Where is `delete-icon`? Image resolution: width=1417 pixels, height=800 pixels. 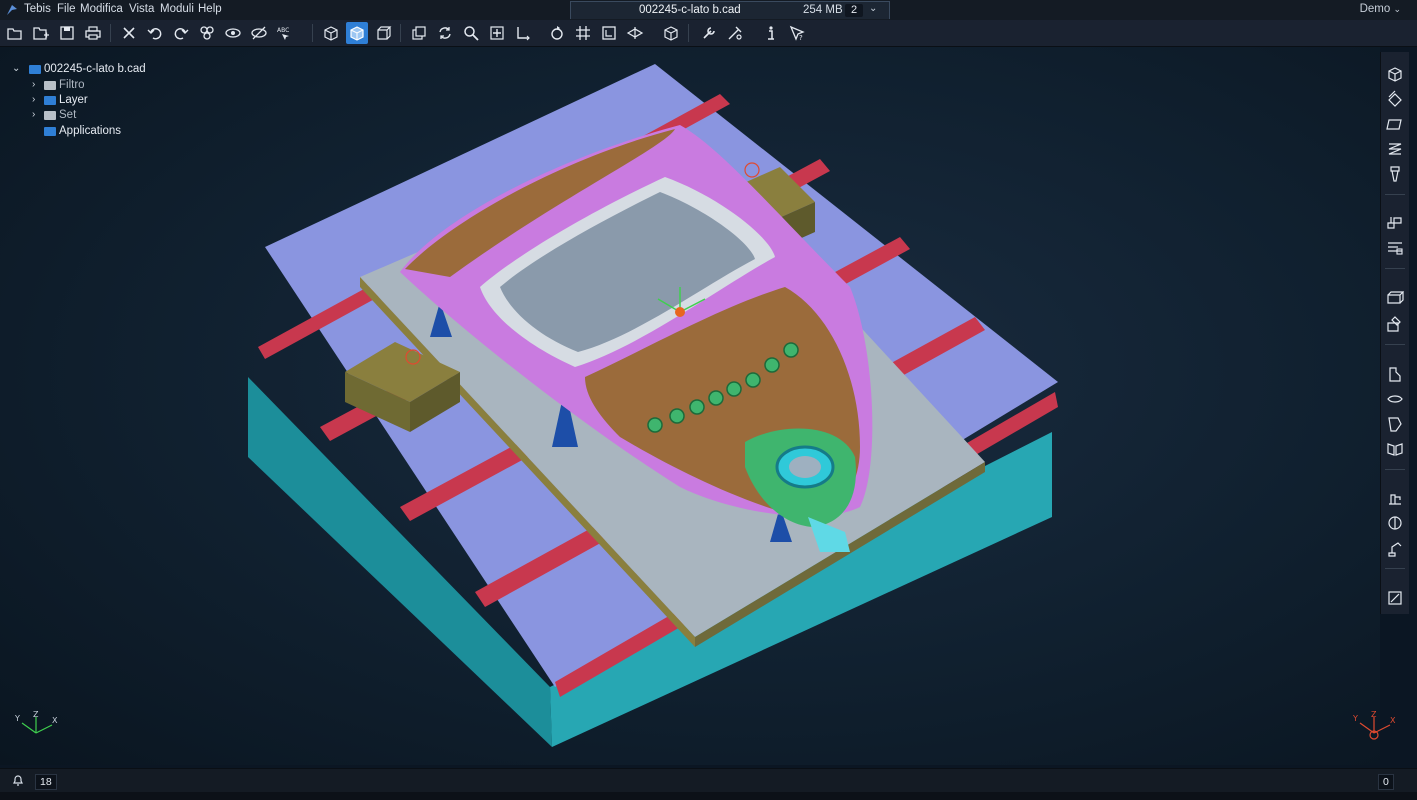 delete-icon is located at coordinates (129, 33).